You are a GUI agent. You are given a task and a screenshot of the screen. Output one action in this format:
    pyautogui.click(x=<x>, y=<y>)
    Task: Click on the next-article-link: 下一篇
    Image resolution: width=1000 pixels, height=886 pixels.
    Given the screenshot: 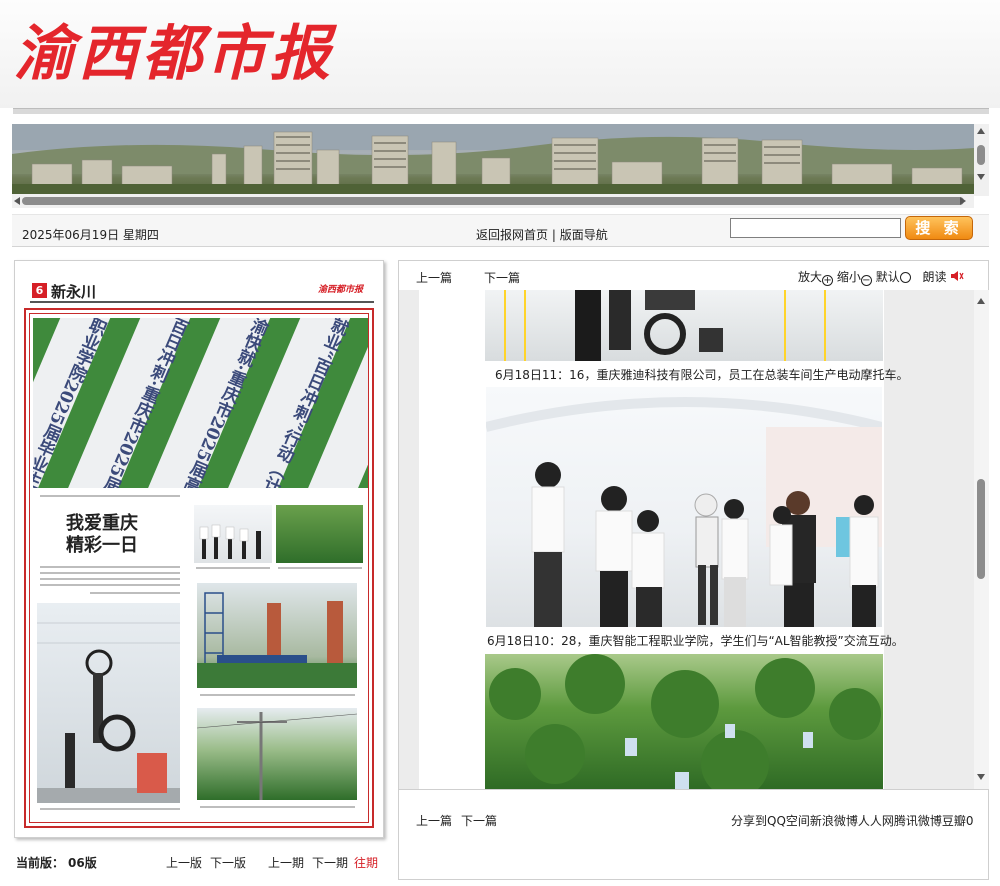 What is the action you would take?
    pyautogui.click(x=502, y=277)
    